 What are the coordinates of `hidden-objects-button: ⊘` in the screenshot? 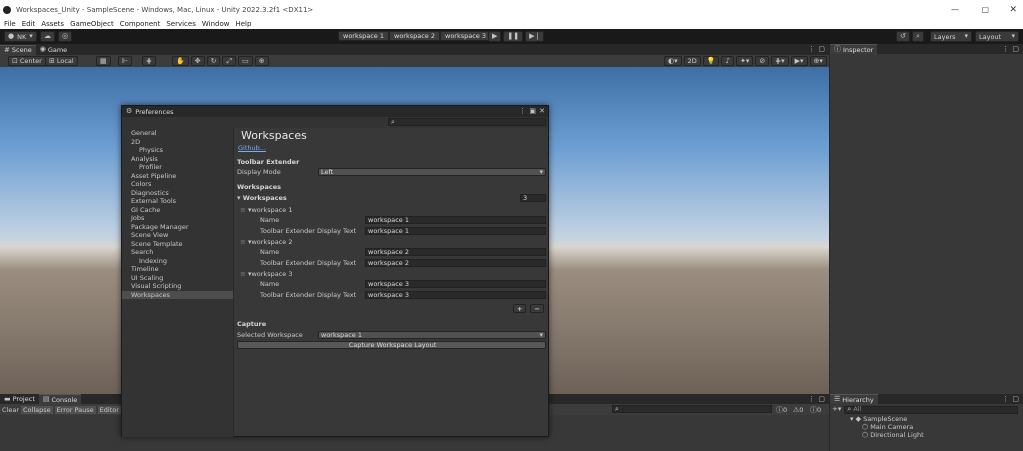 It's located at (762, 61).